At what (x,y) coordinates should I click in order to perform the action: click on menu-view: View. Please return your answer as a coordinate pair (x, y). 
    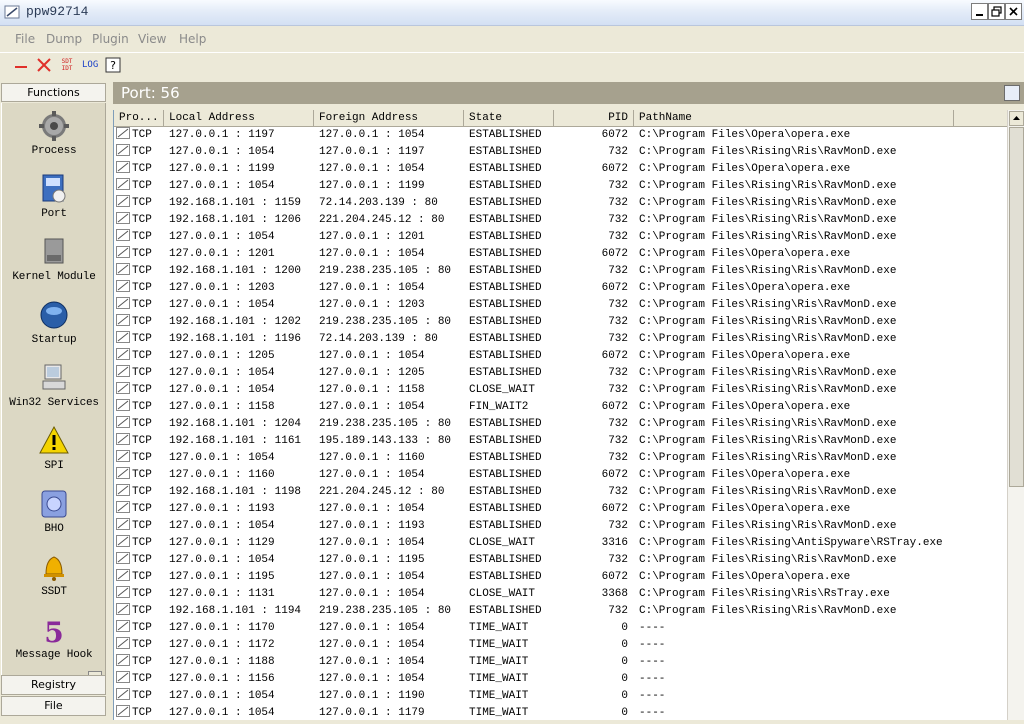
    Looking at the image, I should click on (152, 39).